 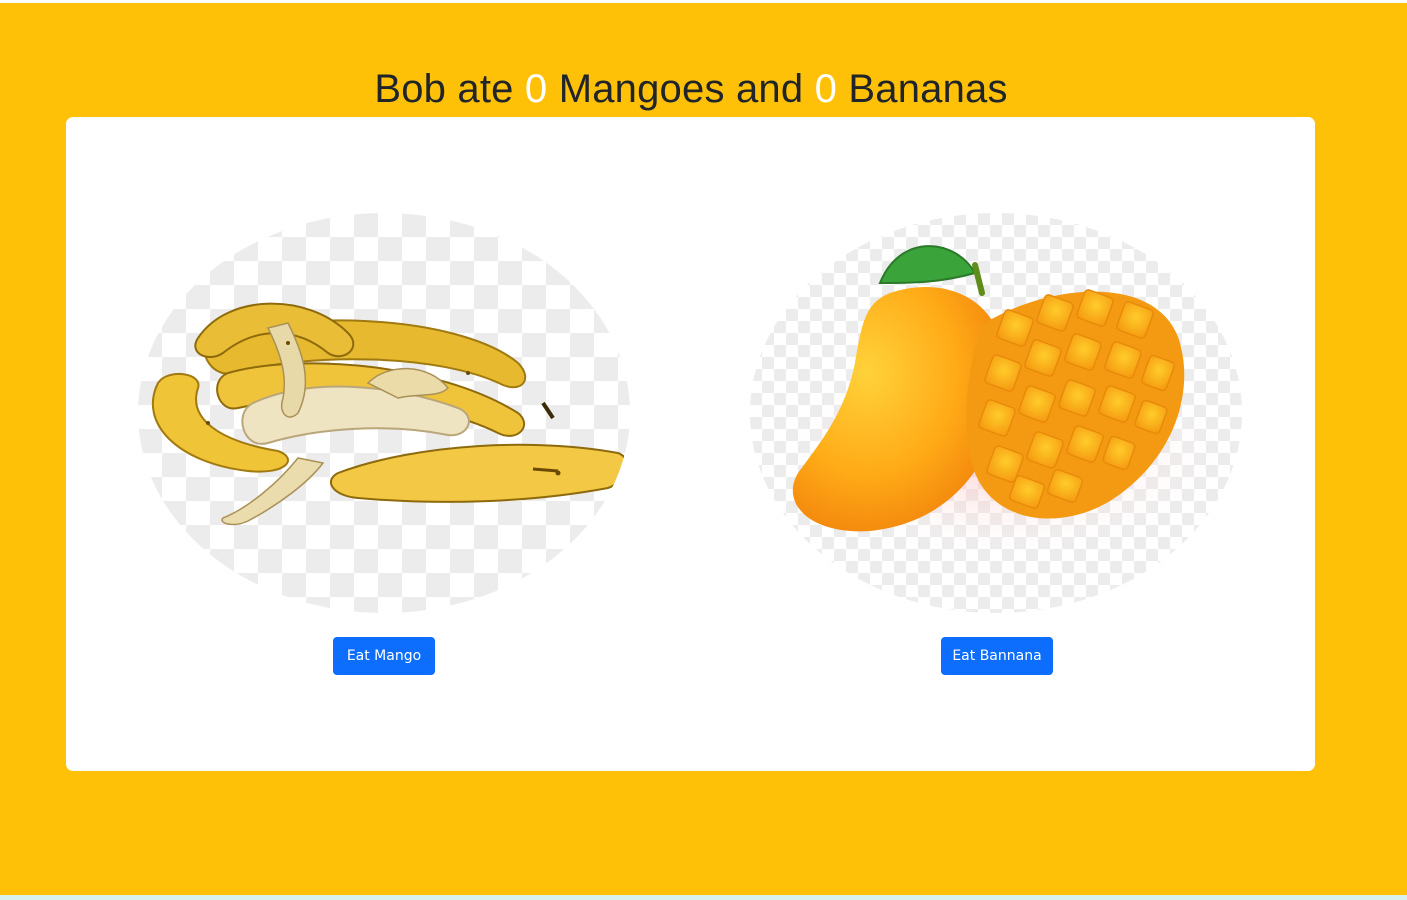 What do you see at coordinates (997, 656) in the screenshot?
I see `eat-banana-button: Eat Bannana` at bounding box center [997, 656].